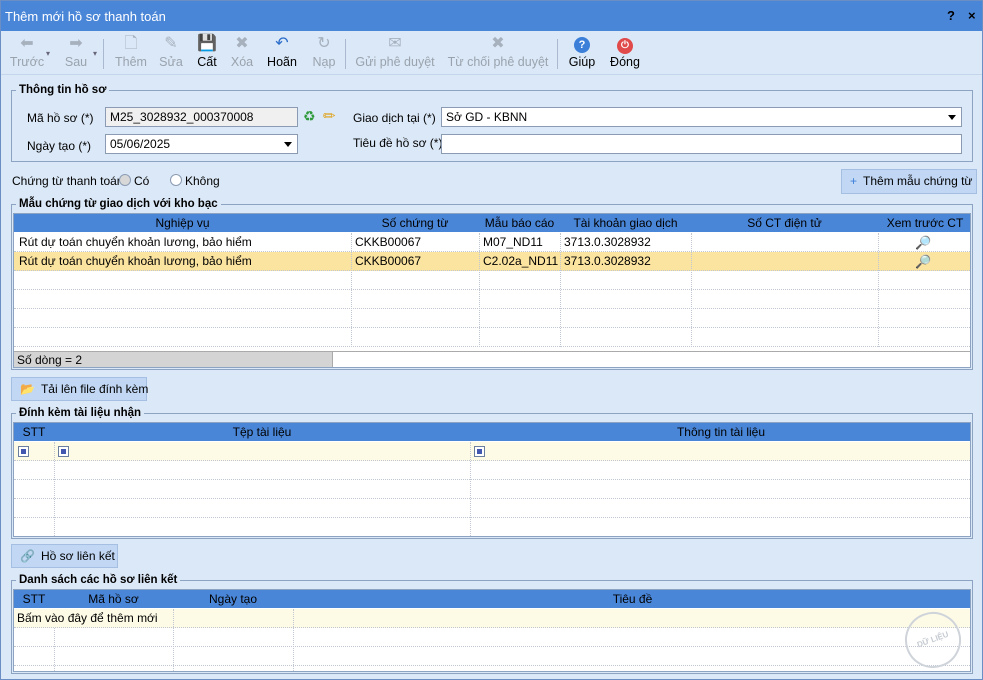 Image resolution: width=983 pixels, height=680 pixels. Describe the element at coordinates (69, 181) in the screenshot. I see `payment-label: Chứng từ thanh toán:` at that location.